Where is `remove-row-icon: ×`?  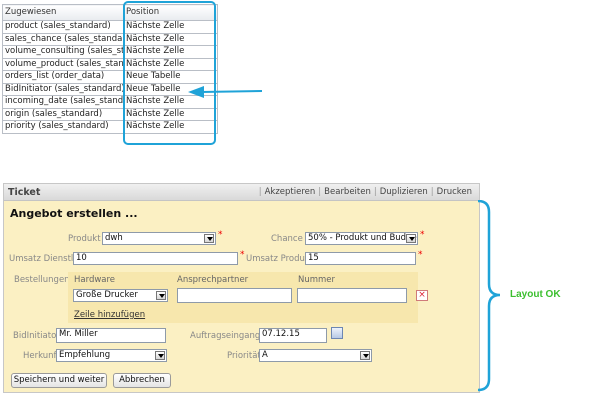 remove-row-icon: × is located at coordinates (422, 295).